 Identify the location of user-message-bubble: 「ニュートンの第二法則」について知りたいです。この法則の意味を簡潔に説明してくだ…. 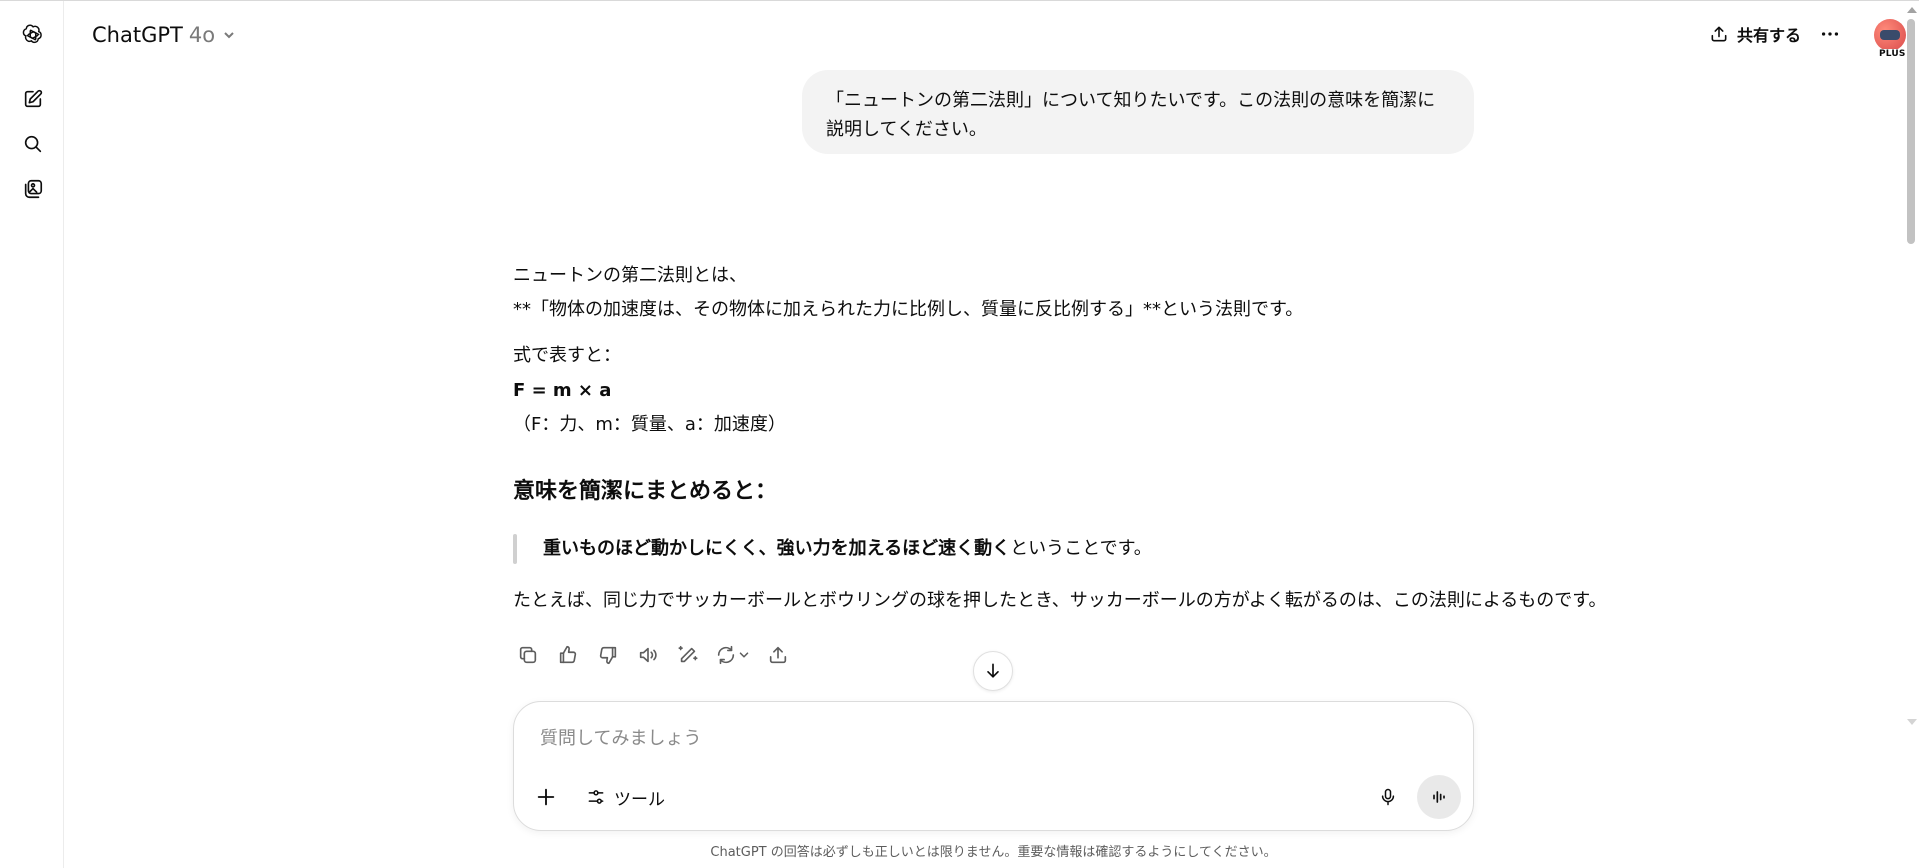
(1138, 112).